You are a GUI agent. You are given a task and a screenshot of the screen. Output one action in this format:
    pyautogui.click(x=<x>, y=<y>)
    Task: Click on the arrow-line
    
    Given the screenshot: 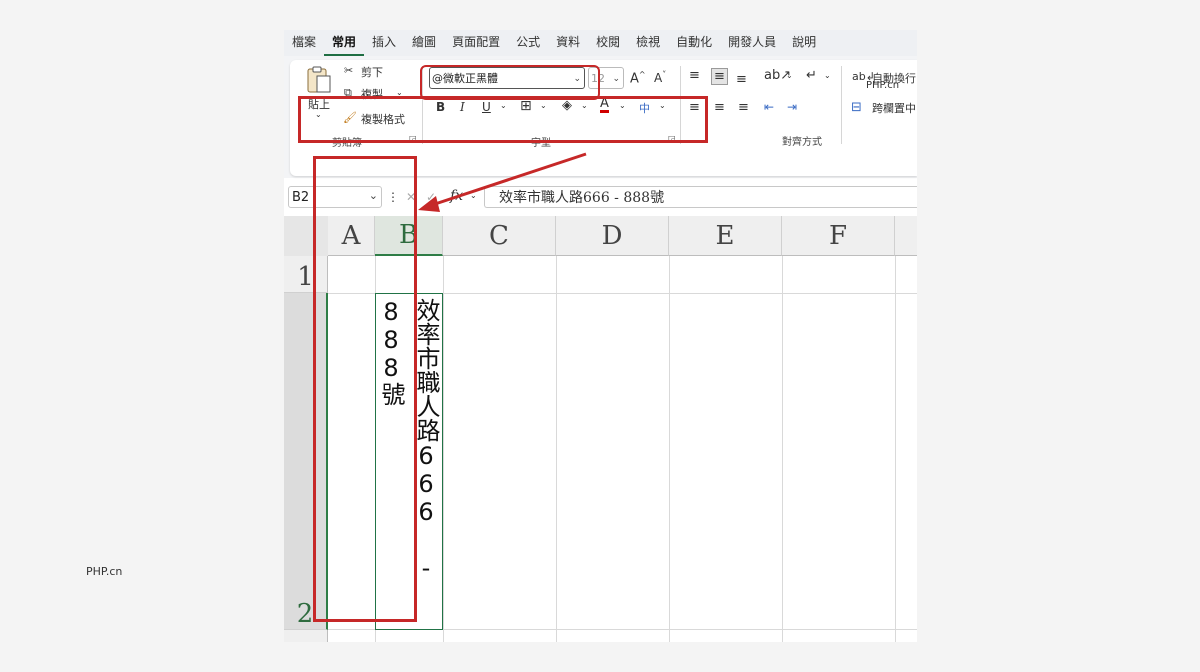 What is the action you would take?
    pyautogui.click(x=506, y=180)
    